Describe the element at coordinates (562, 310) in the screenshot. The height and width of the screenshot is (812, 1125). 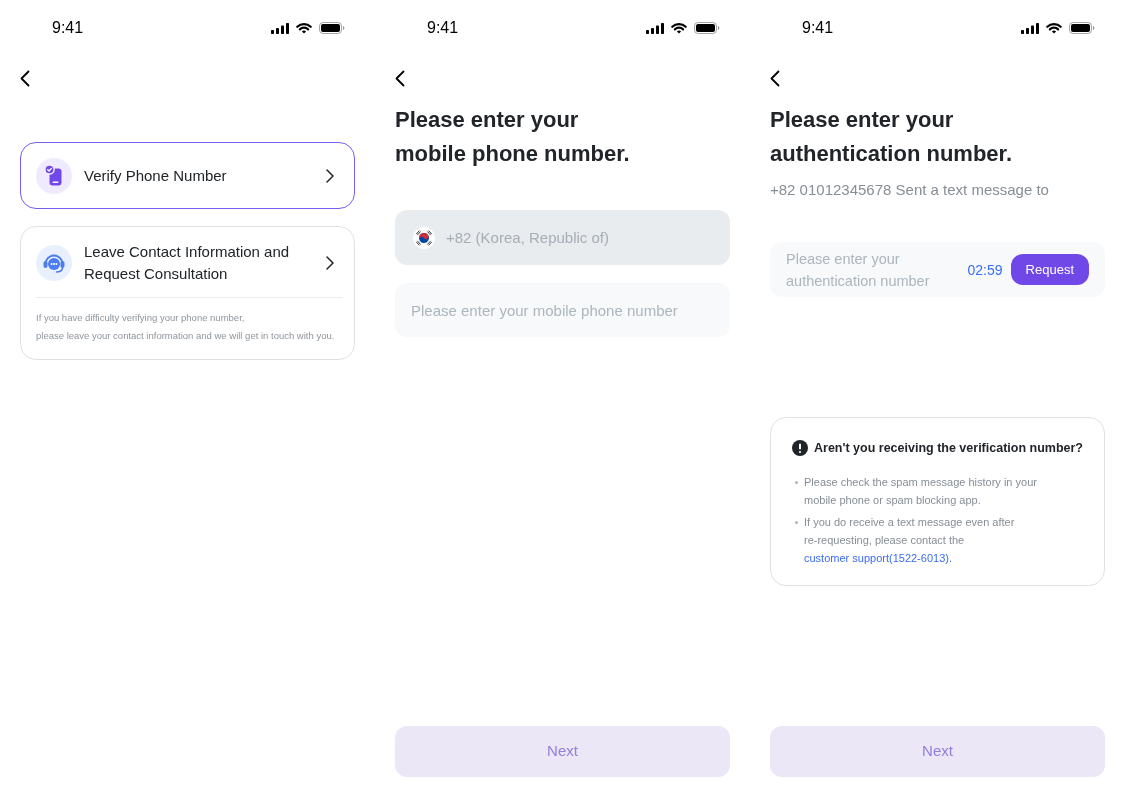
I see `phone-number-field: Please enter your mobile phone number` at that location.